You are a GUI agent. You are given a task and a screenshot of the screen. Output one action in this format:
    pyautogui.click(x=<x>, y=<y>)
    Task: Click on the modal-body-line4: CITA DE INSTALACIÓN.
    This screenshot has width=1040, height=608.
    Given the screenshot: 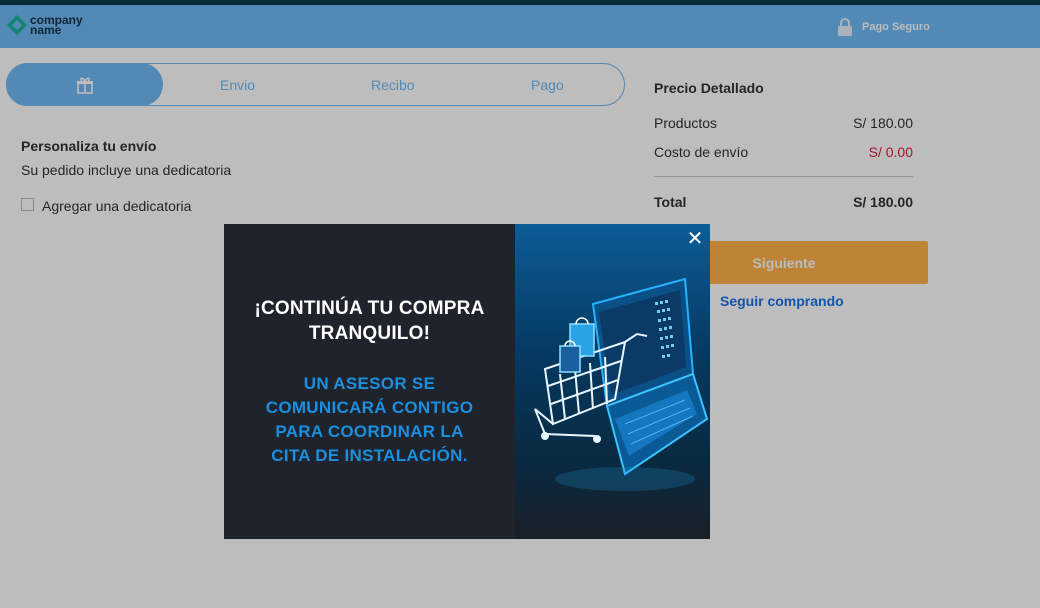 What is the action you would take?
    pyautogui.click(x=369, y=455)
    